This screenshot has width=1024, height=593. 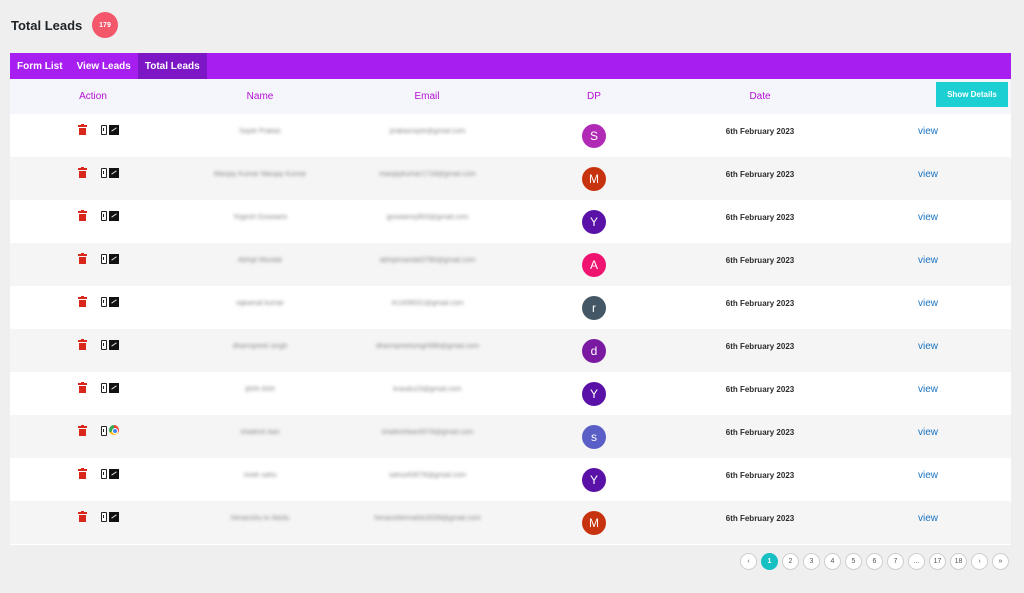 I want to click on lead-name: Himanshu kr Aledu, so click(x=260, y=518).